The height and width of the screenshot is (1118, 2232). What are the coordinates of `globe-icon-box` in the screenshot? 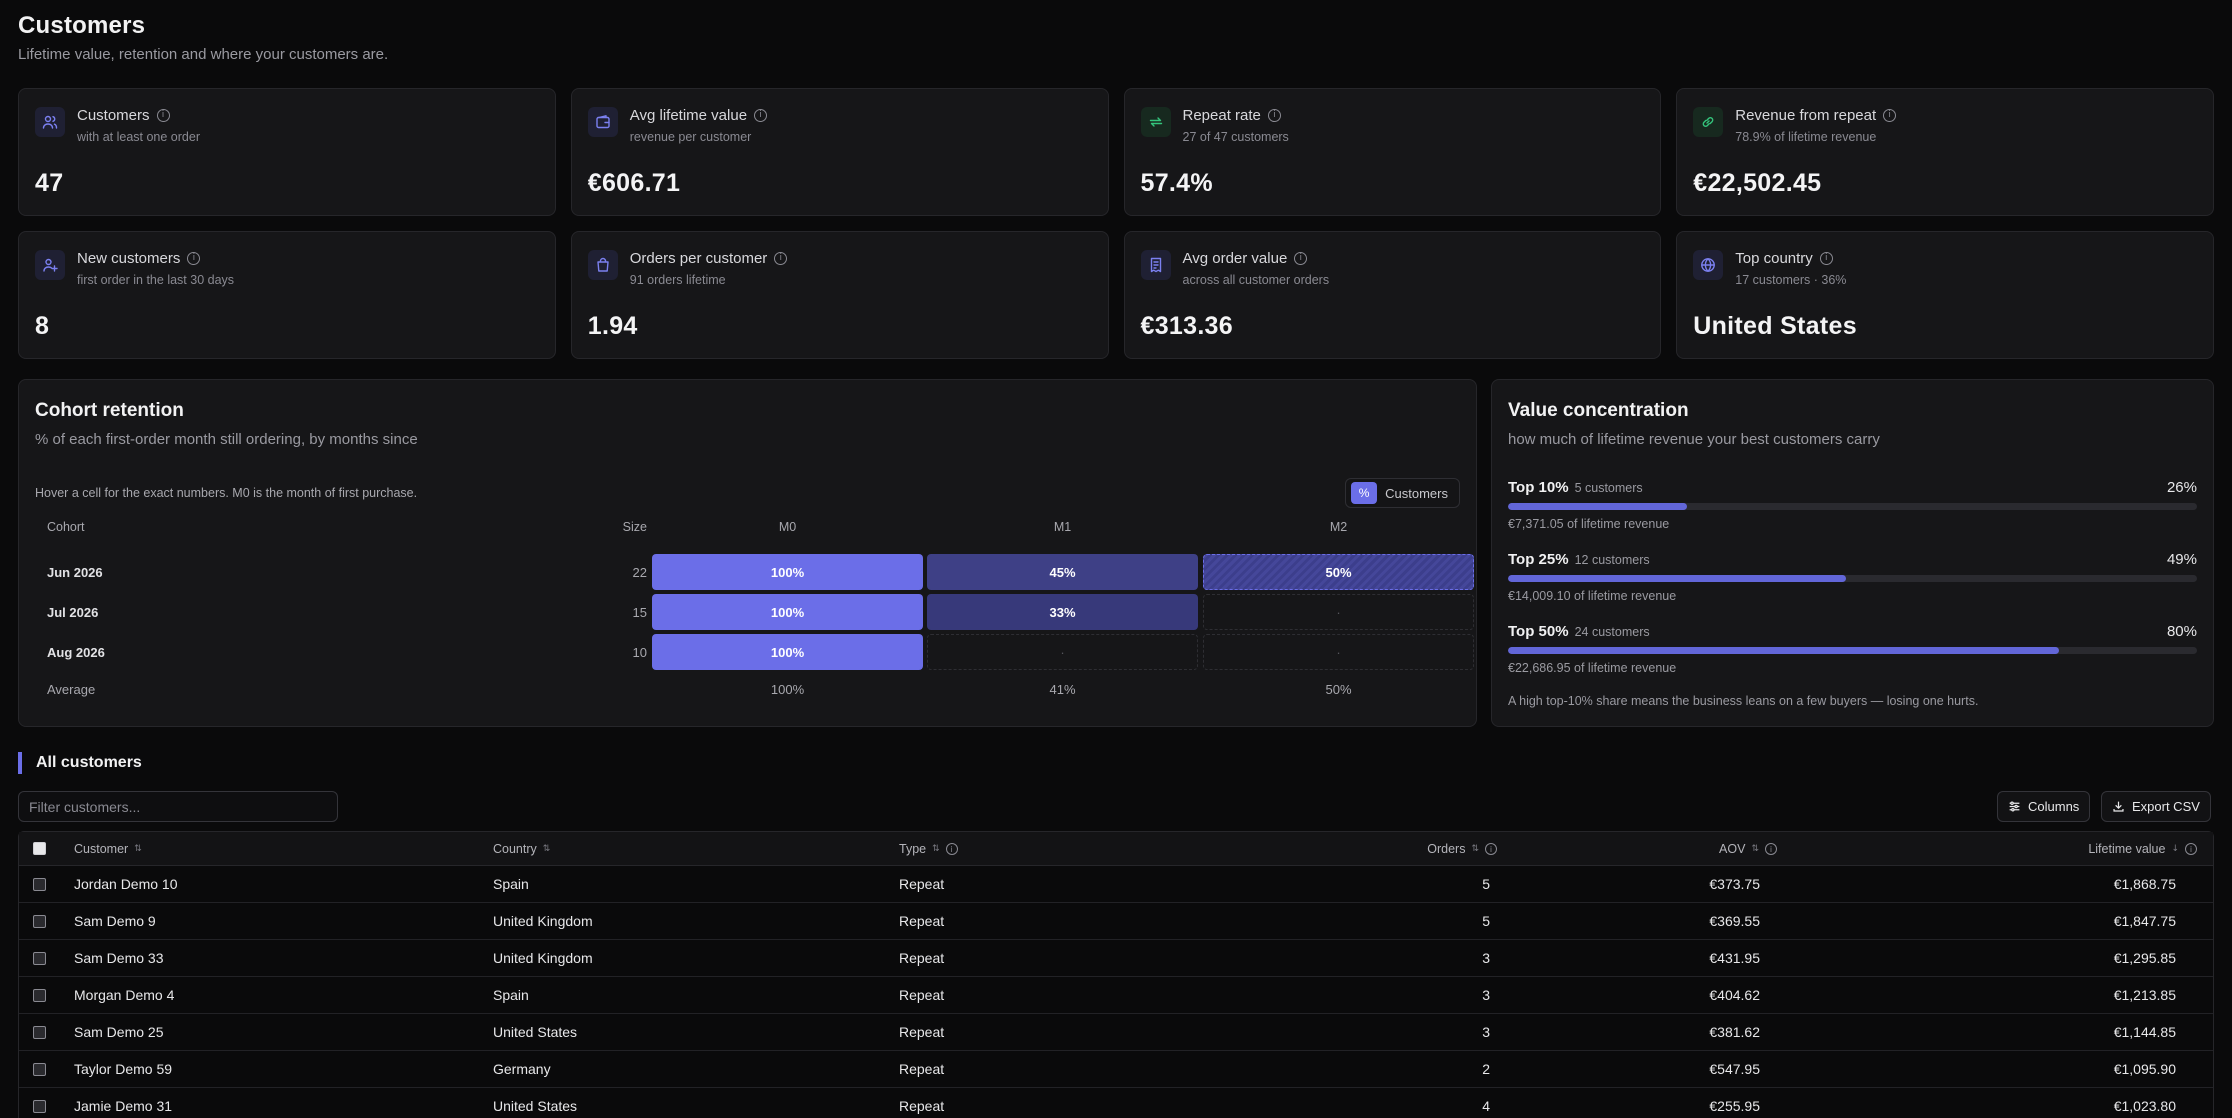 It's located at (1708, 265).